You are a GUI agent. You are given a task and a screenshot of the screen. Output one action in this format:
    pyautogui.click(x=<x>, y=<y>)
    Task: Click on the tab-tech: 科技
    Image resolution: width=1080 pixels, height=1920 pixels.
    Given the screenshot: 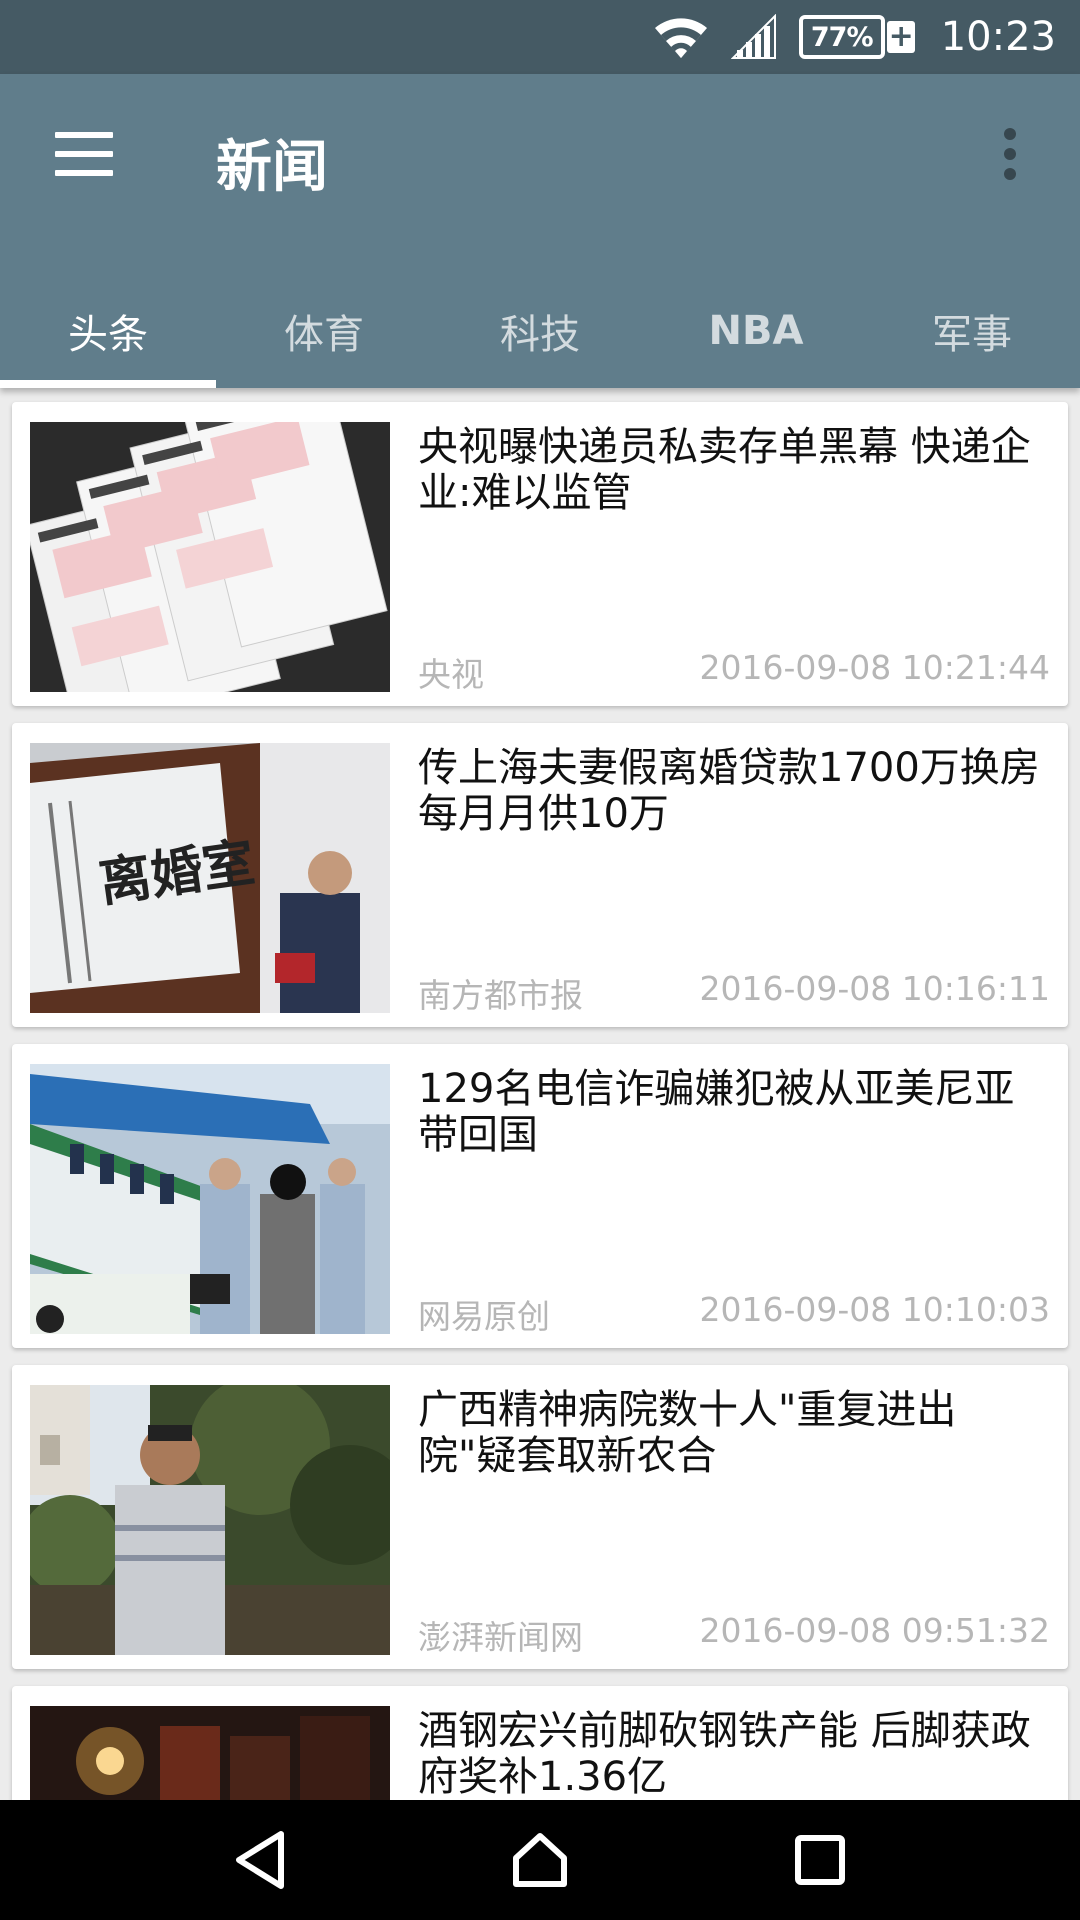 What is the action you would take?
    pyautogui.click(x=540, y=331)
    